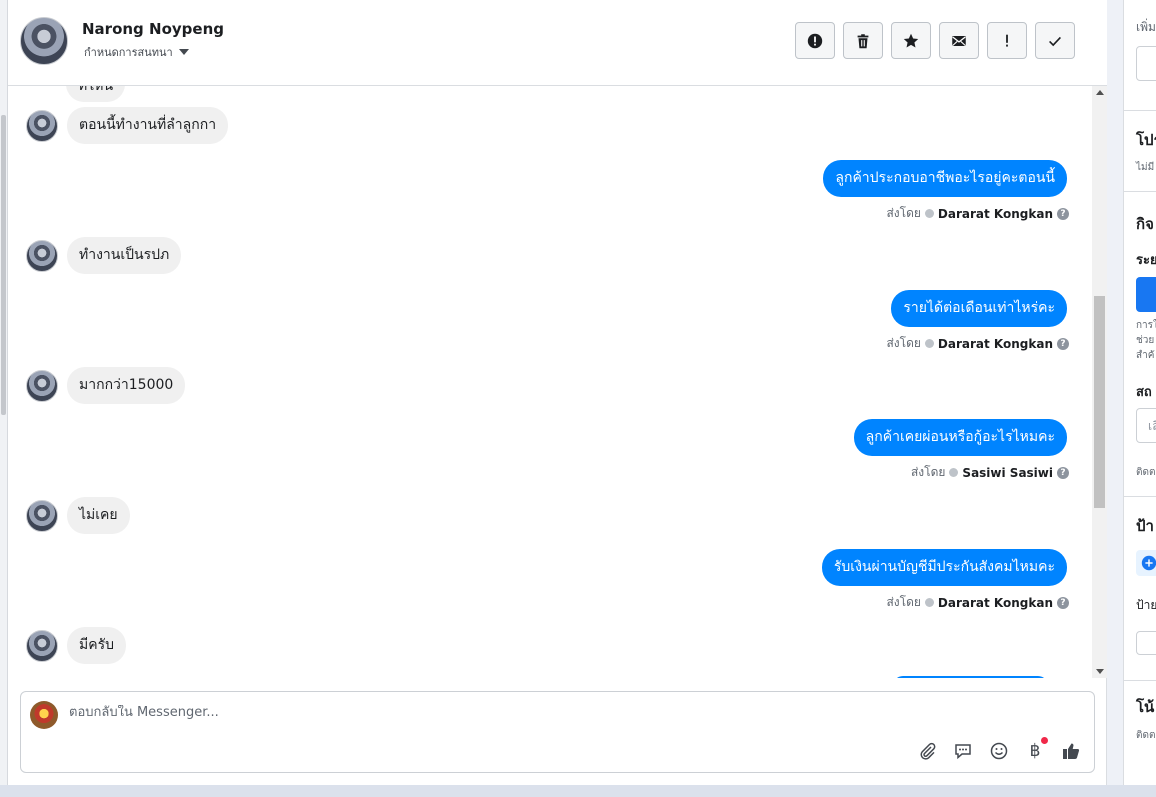  What do you see at coordinates (1145, 526) in the screenshot?
I see `labels-section-title: ป้า` at bounding box center [1145, 526].